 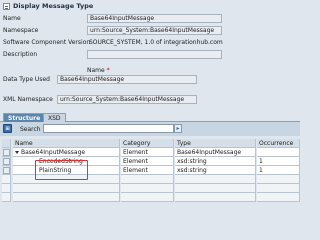 I want to click on column-header-category: Category, so click(x=147, y=143).